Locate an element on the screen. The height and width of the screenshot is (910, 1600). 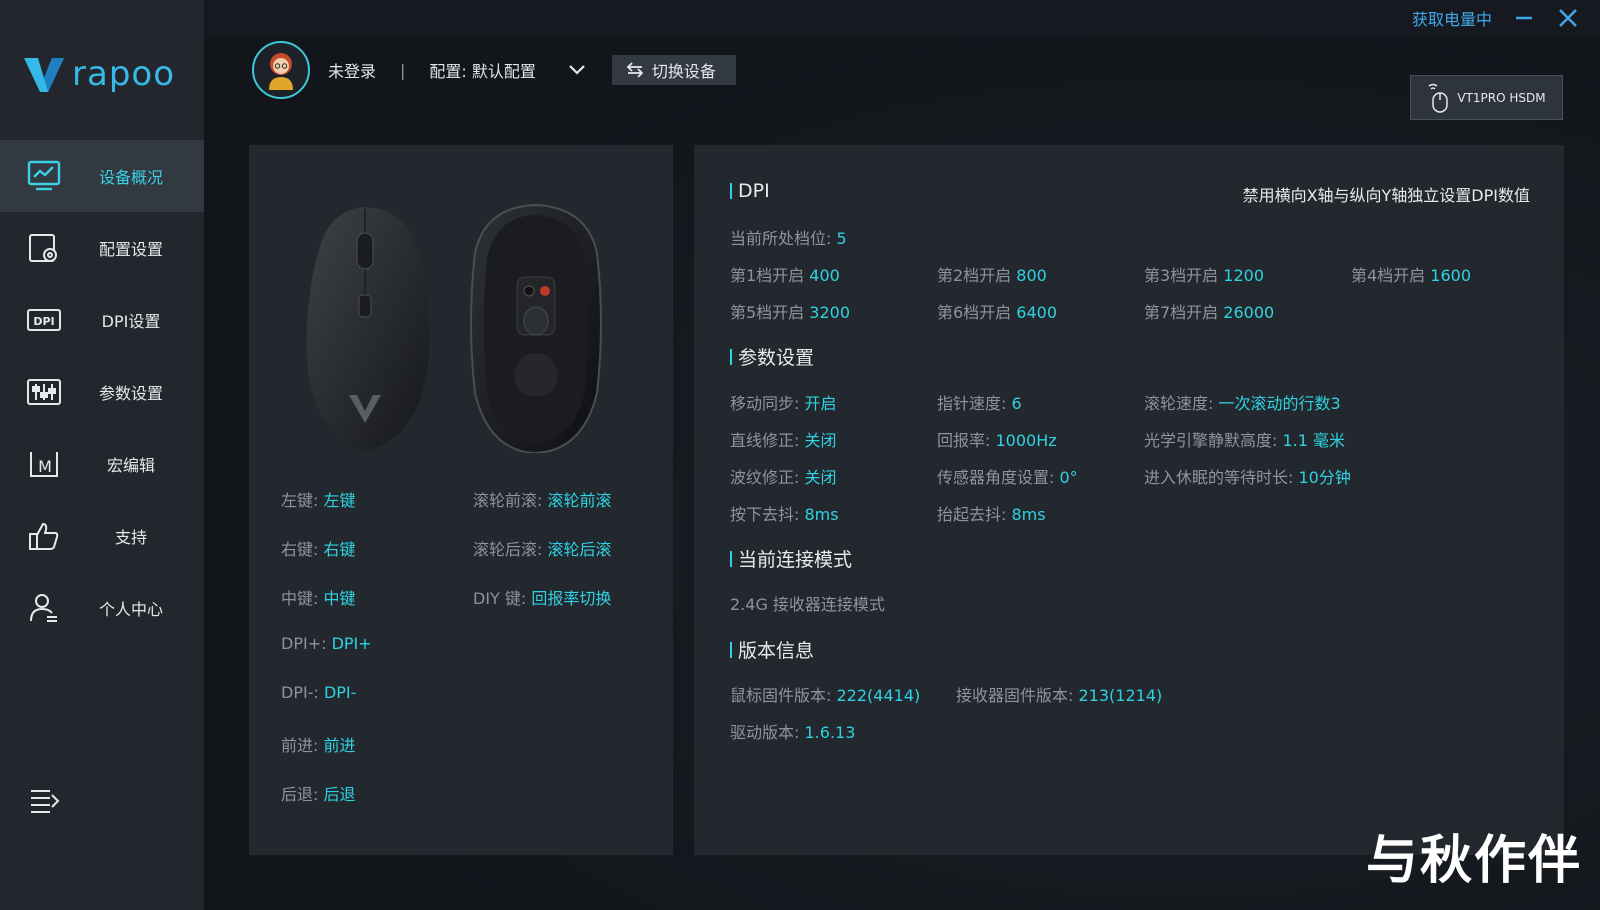
config-gear-icon is located at coordinates (44, 248).